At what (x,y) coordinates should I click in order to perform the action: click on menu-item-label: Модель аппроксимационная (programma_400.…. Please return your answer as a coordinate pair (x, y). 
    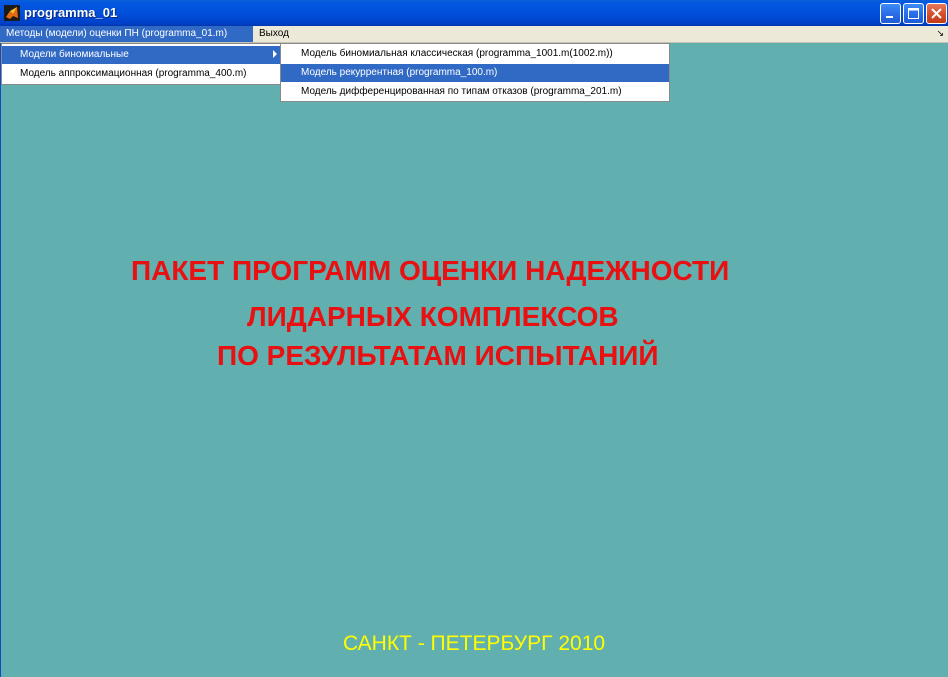
    Looking at the image, I should click on (133, 73).